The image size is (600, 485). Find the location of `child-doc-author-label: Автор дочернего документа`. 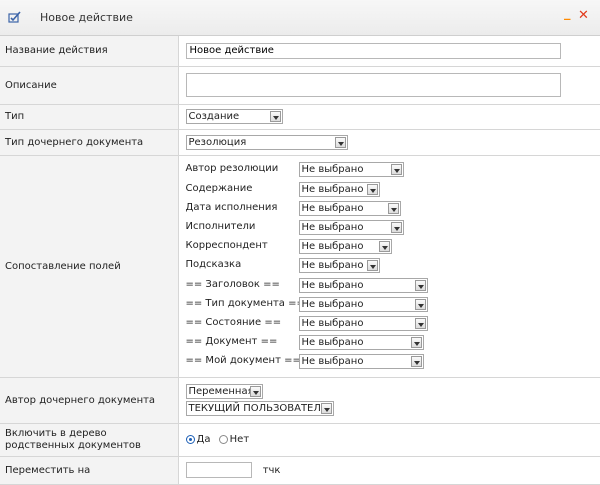

child-doc-author-label: Автор дочернего документа is located at coordinates (89, 400).